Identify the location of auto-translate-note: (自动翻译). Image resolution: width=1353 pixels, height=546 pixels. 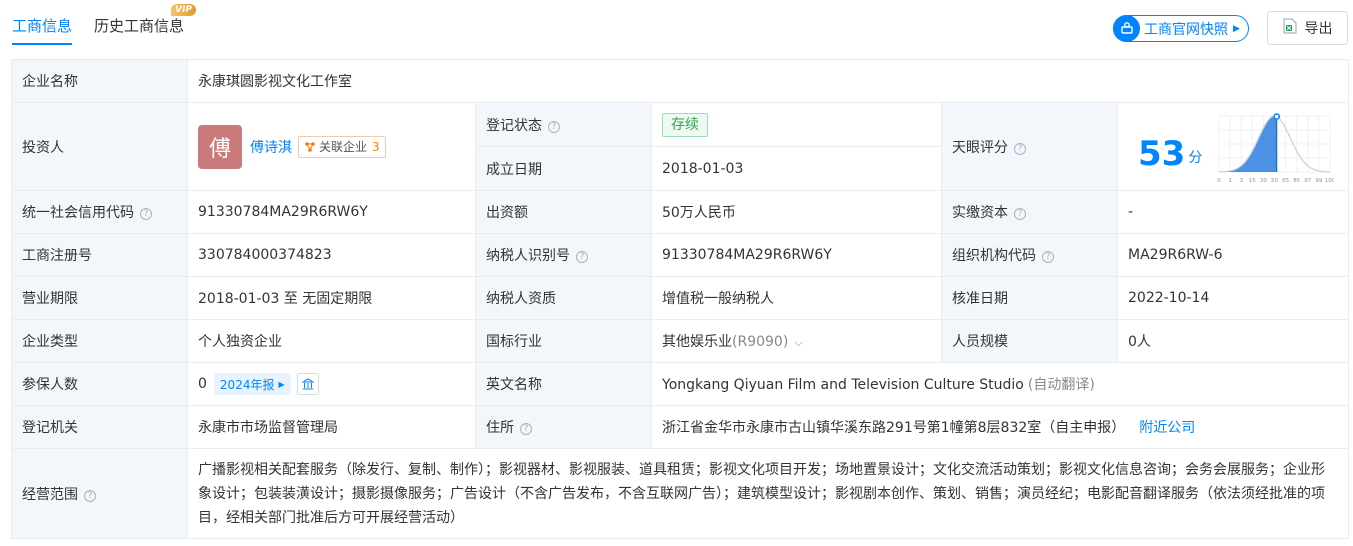
(1061, 385).